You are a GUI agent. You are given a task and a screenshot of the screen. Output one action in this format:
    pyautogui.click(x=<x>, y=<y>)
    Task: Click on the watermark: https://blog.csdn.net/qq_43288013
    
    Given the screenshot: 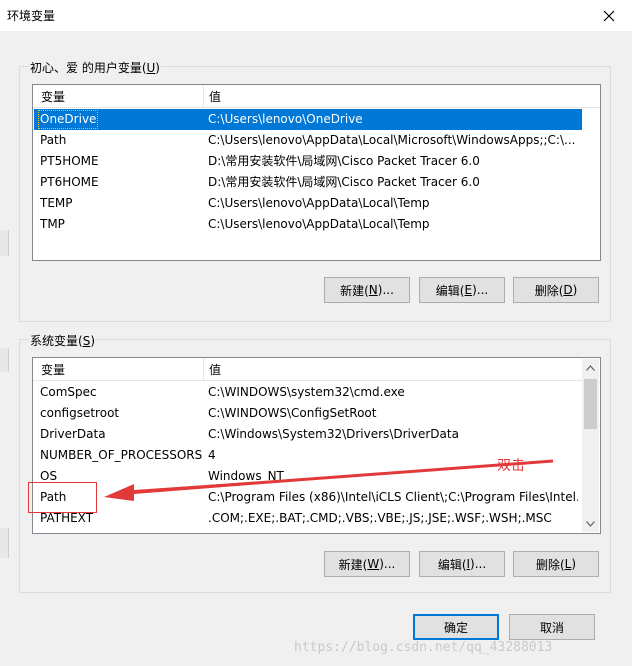 What is the action you would take?
    pyautogui.click(x=423, y=647)
    